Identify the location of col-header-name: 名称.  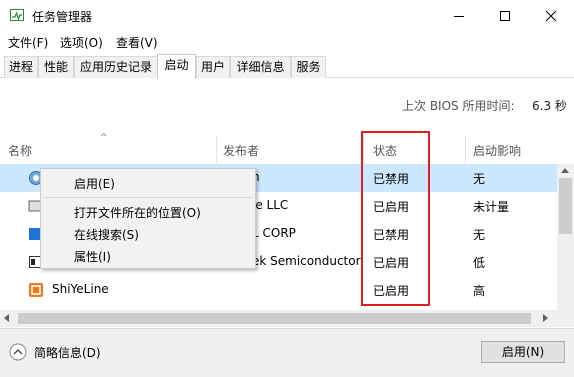
(112, 151).